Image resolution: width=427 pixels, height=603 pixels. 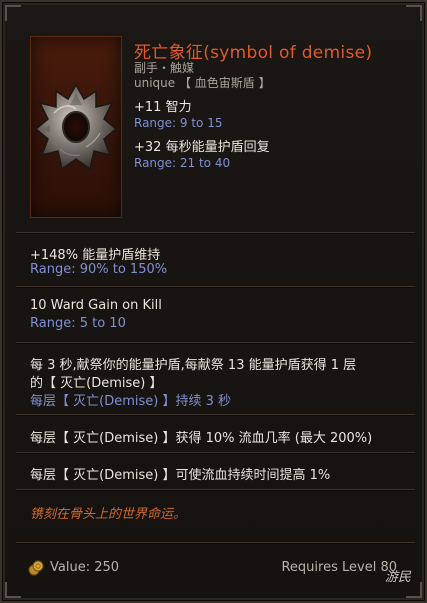 What do you see at coordinates (99, 269) in the screenshot?
I see `affix-range: Range: 90% to 150%` at bounding box center [99, 269].